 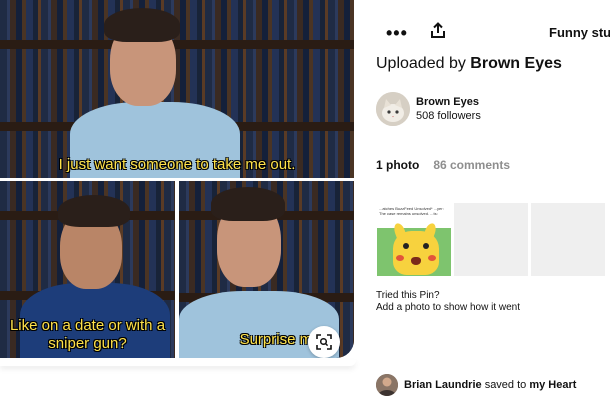 What do you see at coordinates (516, 63) in the screenshot?
I see `uploaded-by-name: Brown Eyes` at bounding box center [516, 63].